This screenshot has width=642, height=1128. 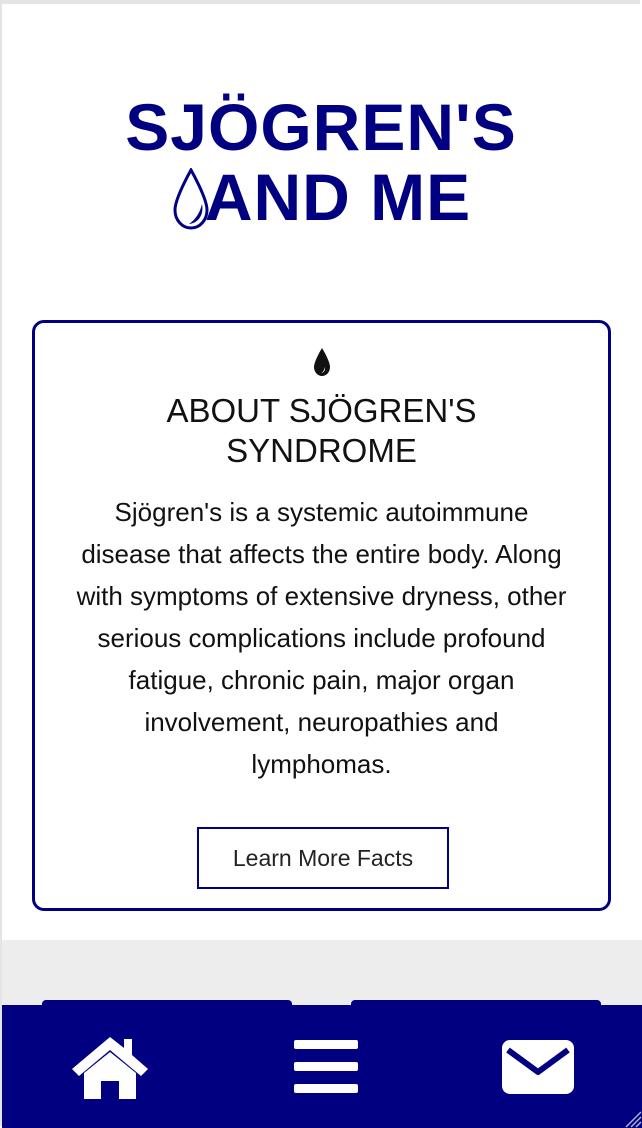 I want to click on menu-icon, so click(x=326, y=1066).